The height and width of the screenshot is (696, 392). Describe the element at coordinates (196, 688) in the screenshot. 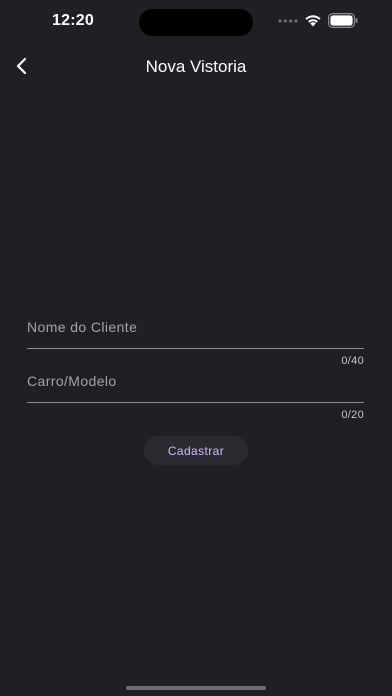

I see `home-indicator` at that location.